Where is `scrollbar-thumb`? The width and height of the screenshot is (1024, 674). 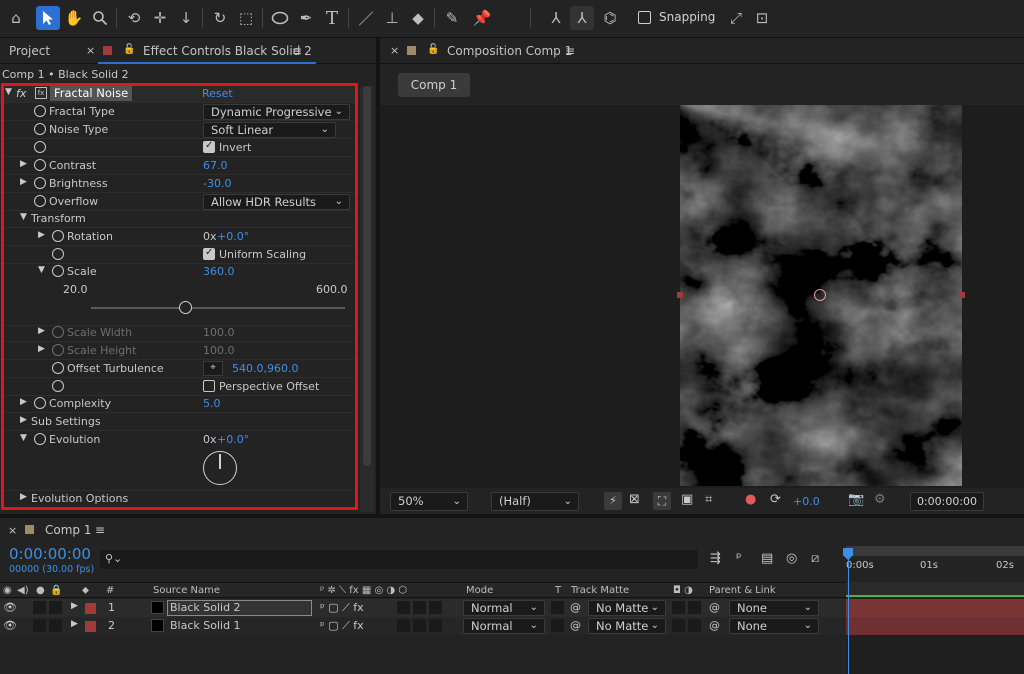 scrollbar-thumb is located at coordinates (367, 276).